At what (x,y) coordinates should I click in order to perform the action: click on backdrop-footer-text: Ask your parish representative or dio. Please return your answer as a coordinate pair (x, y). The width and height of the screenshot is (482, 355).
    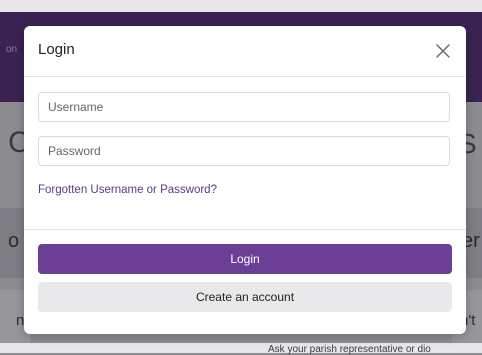
    Looking at the image, I should click on (349, 349).